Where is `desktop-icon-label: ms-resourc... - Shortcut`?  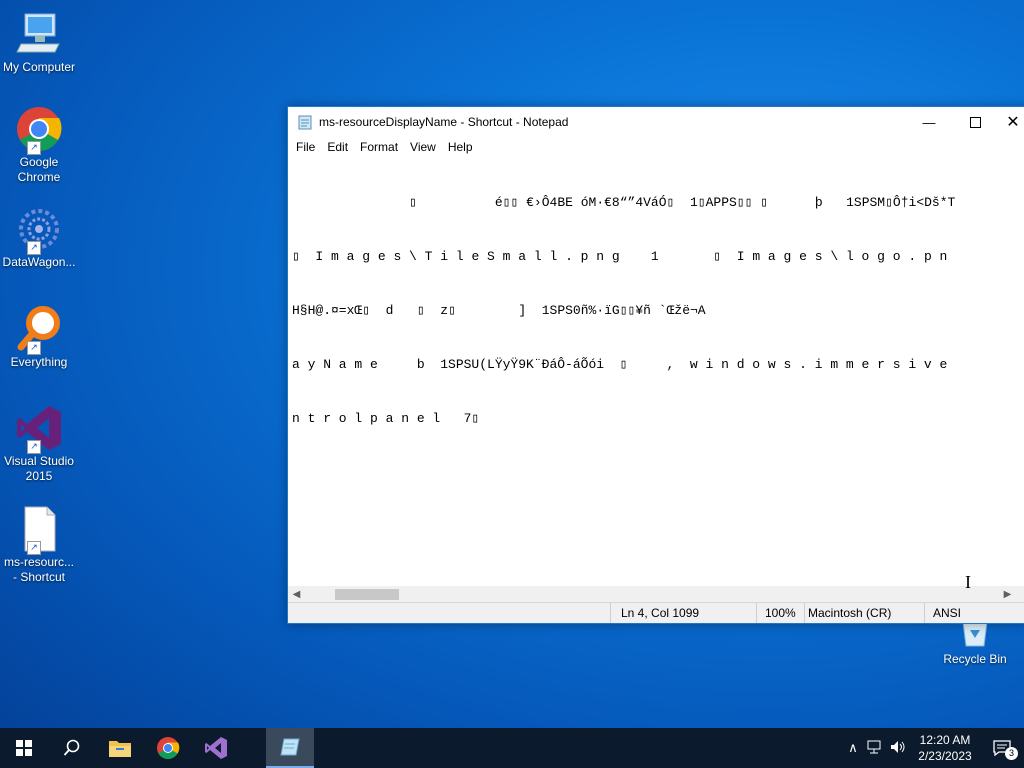
desktop-icon-label: ms-resourc... - Shortcut is located at coordinates (38, 569).